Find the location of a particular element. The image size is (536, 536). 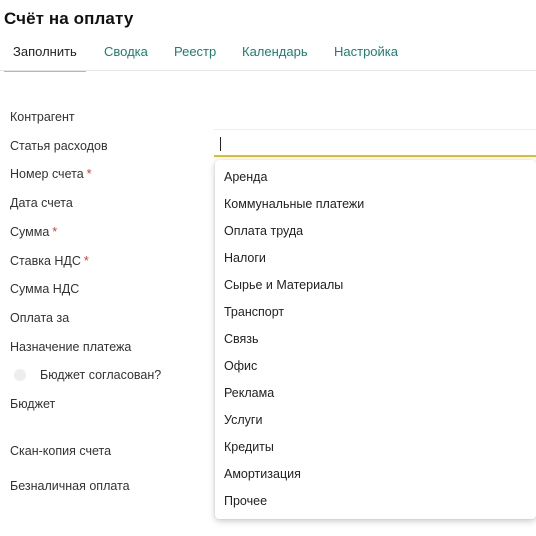

dropdown-option: Услуги is located at coordinates (375, 420).